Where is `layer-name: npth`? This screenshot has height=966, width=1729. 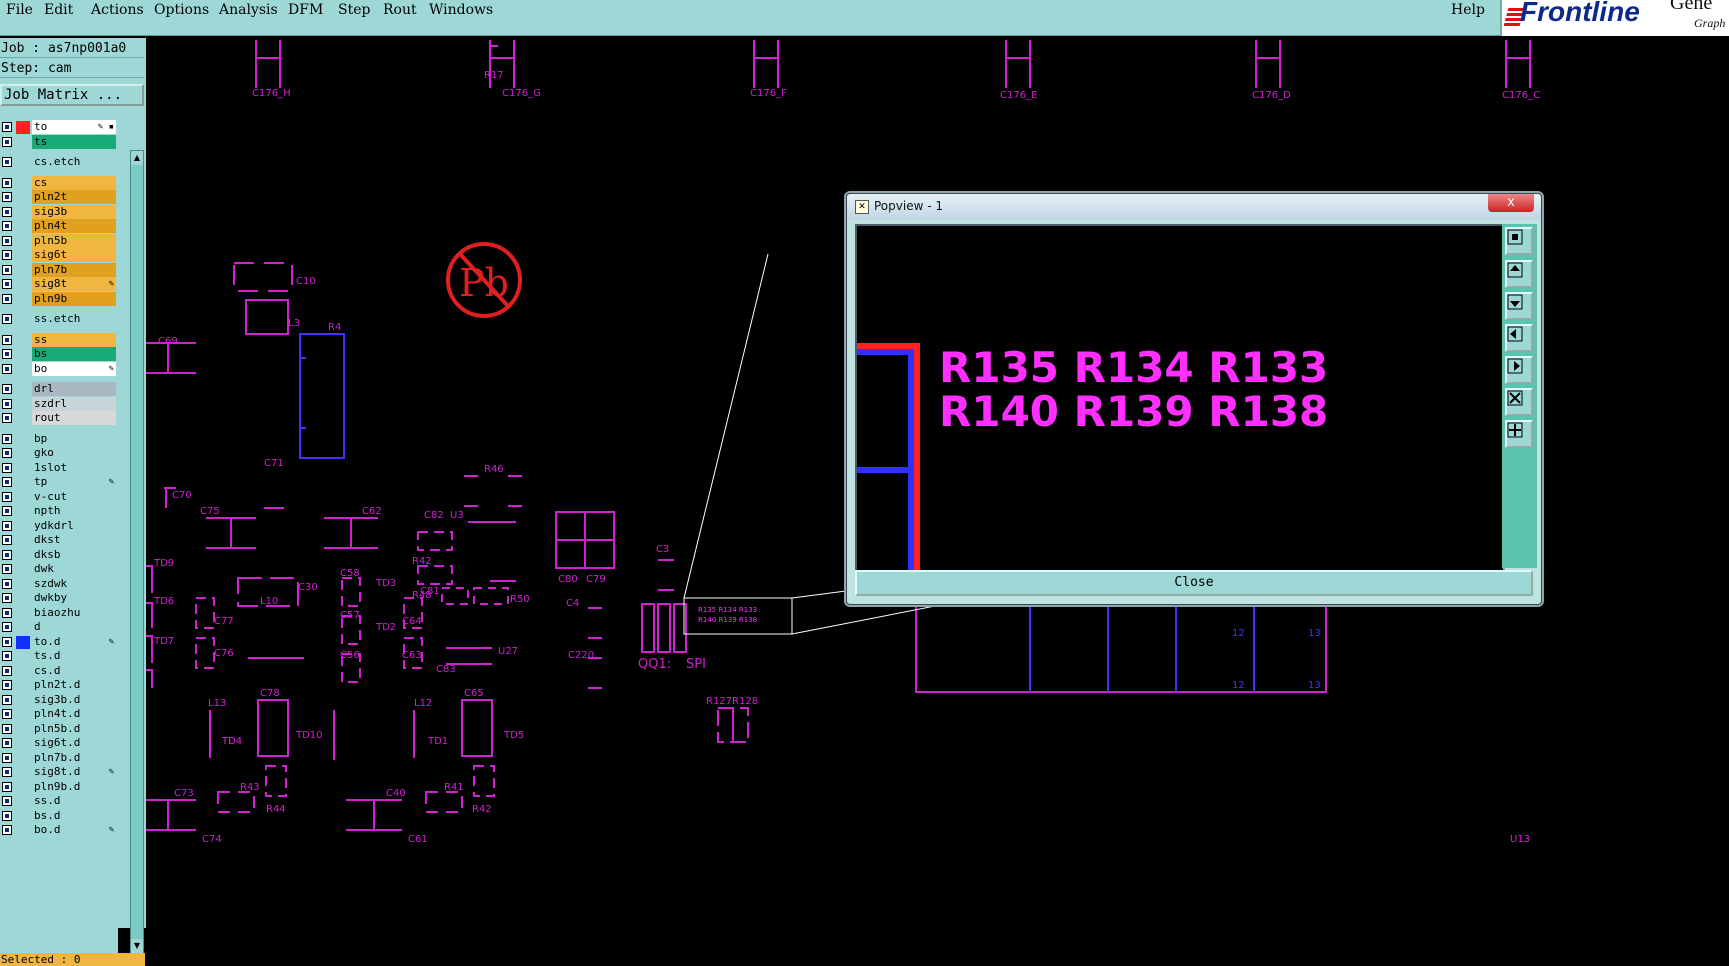
layer-name: npth is located at coordinates (74, 511).